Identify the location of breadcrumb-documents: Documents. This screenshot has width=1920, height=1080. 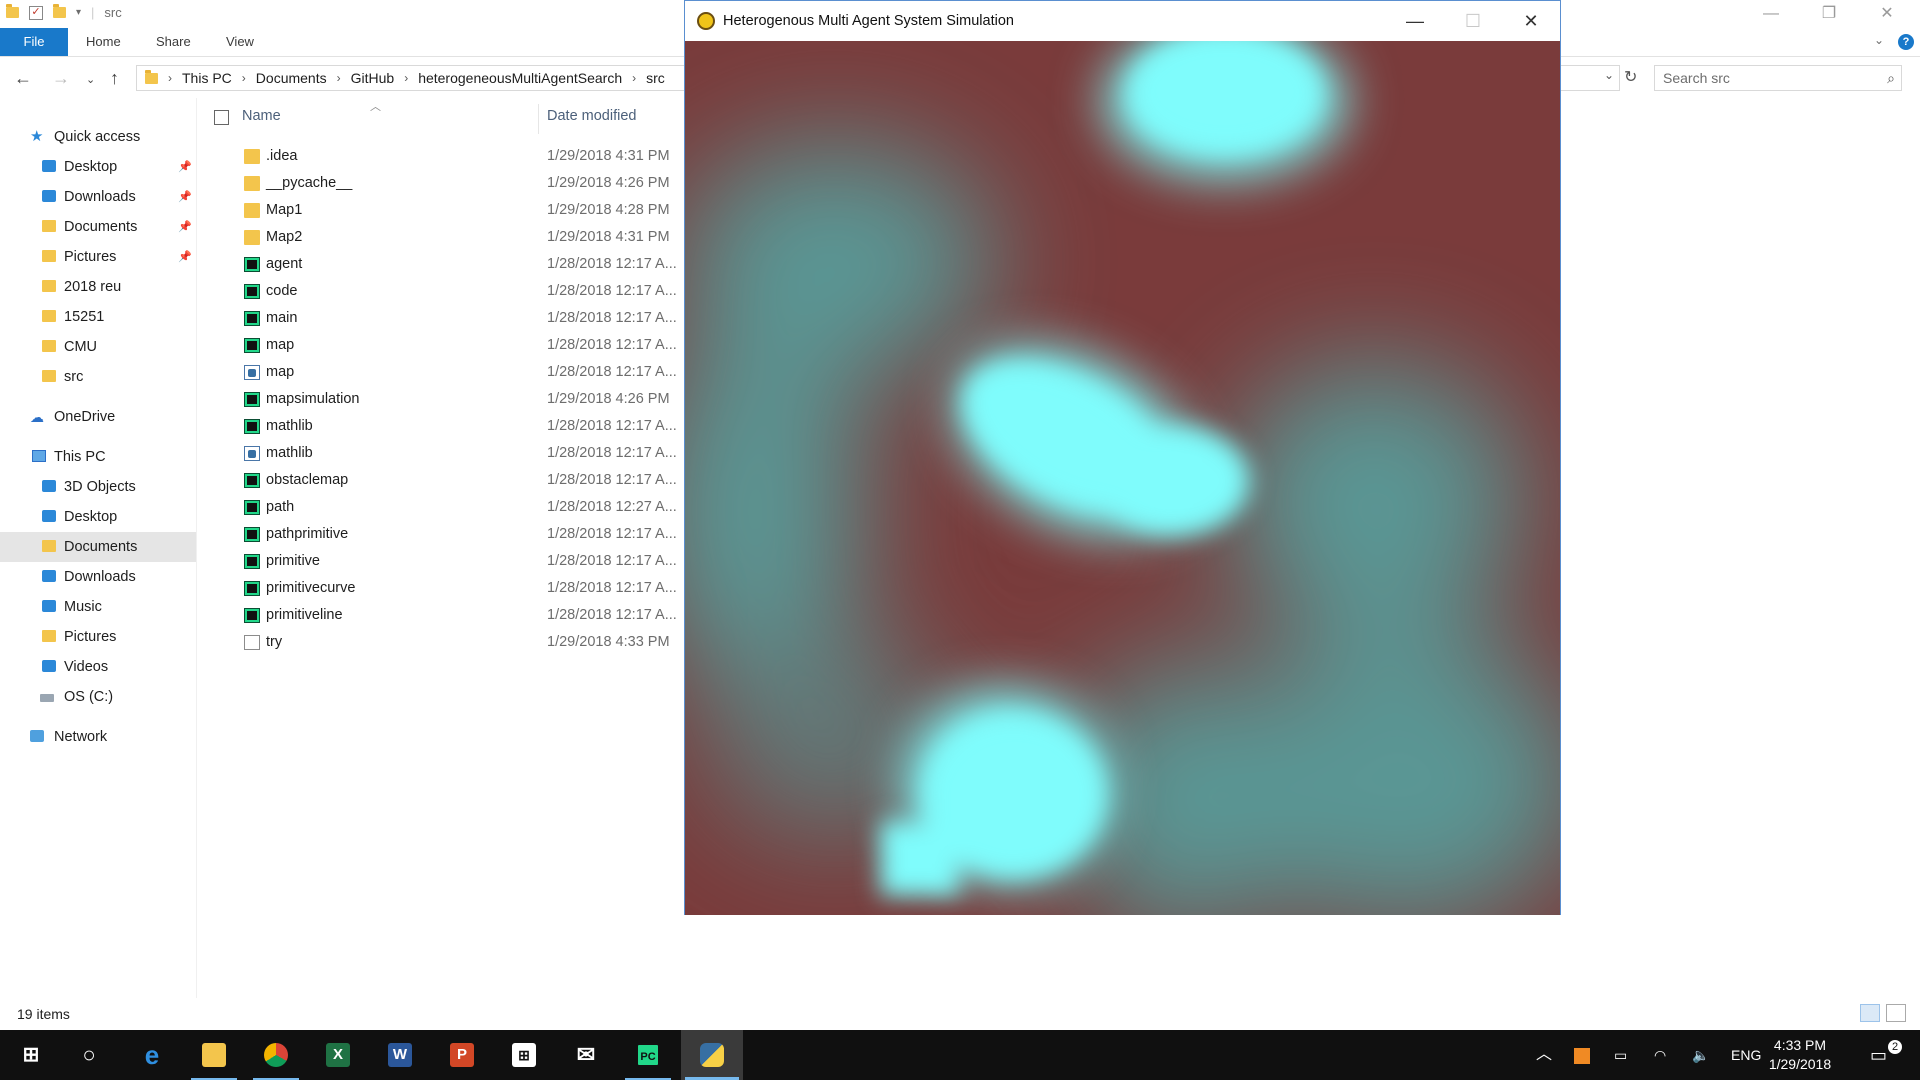
(291, 78).